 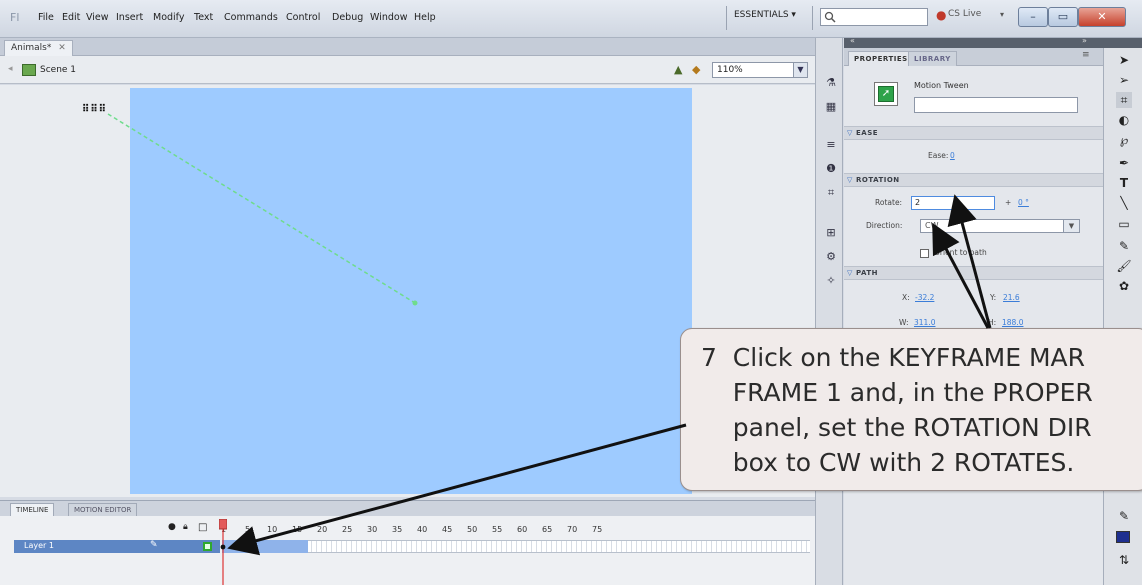 I want to click on arrow-to-direction, so click(x=961, y=275).